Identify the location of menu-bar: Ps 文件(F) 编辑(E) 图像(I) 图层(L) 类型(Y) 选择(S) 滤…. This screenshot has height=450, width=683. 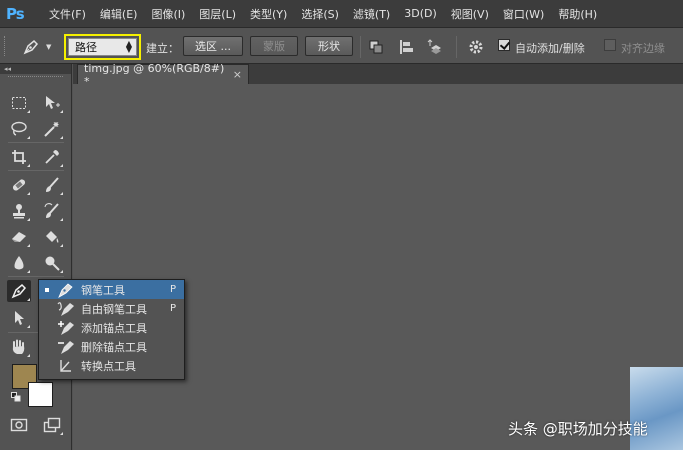
(341, 13).